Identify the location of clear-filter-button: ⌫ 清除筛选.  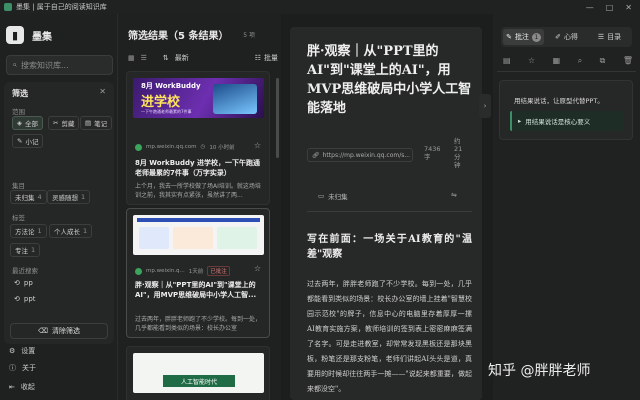
(59, 331).